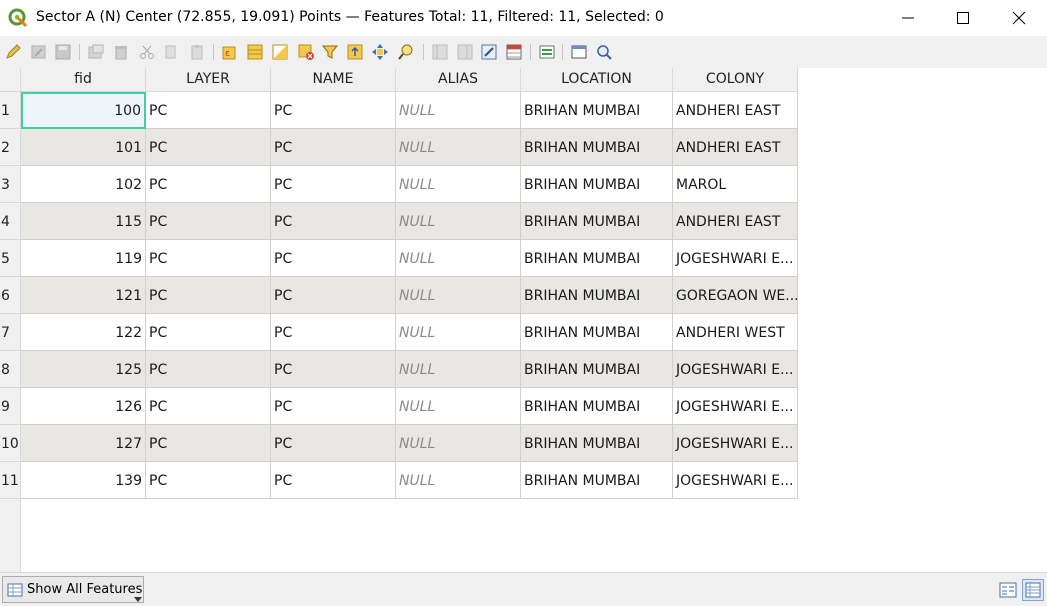 The image size is (1047, 606). Describe the element at coordinates (10, 184) in the screenshot. I see `row-header: 3` at that location.